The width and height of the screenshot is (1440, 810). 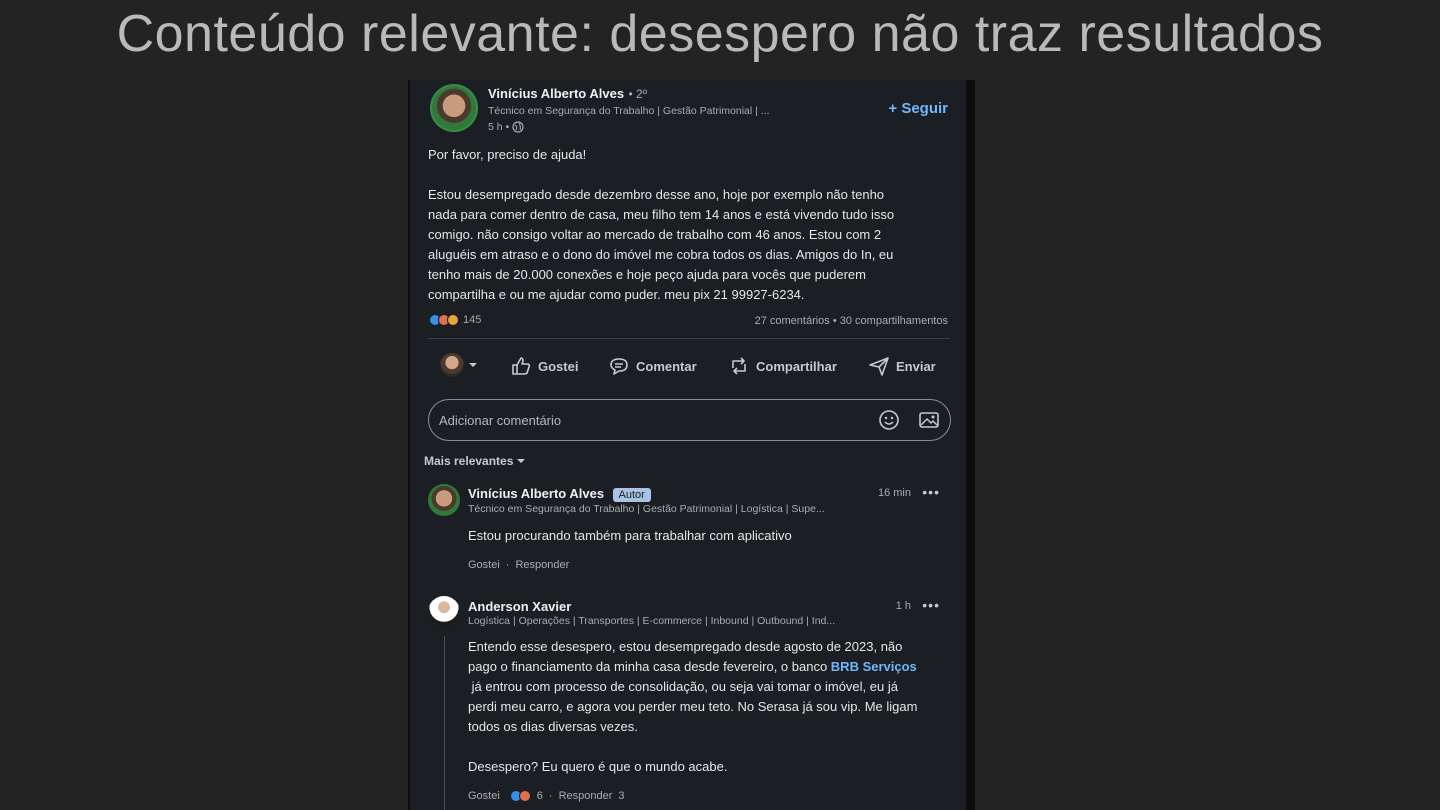 I want to click on post-text-line, so click(x=693, y=175).